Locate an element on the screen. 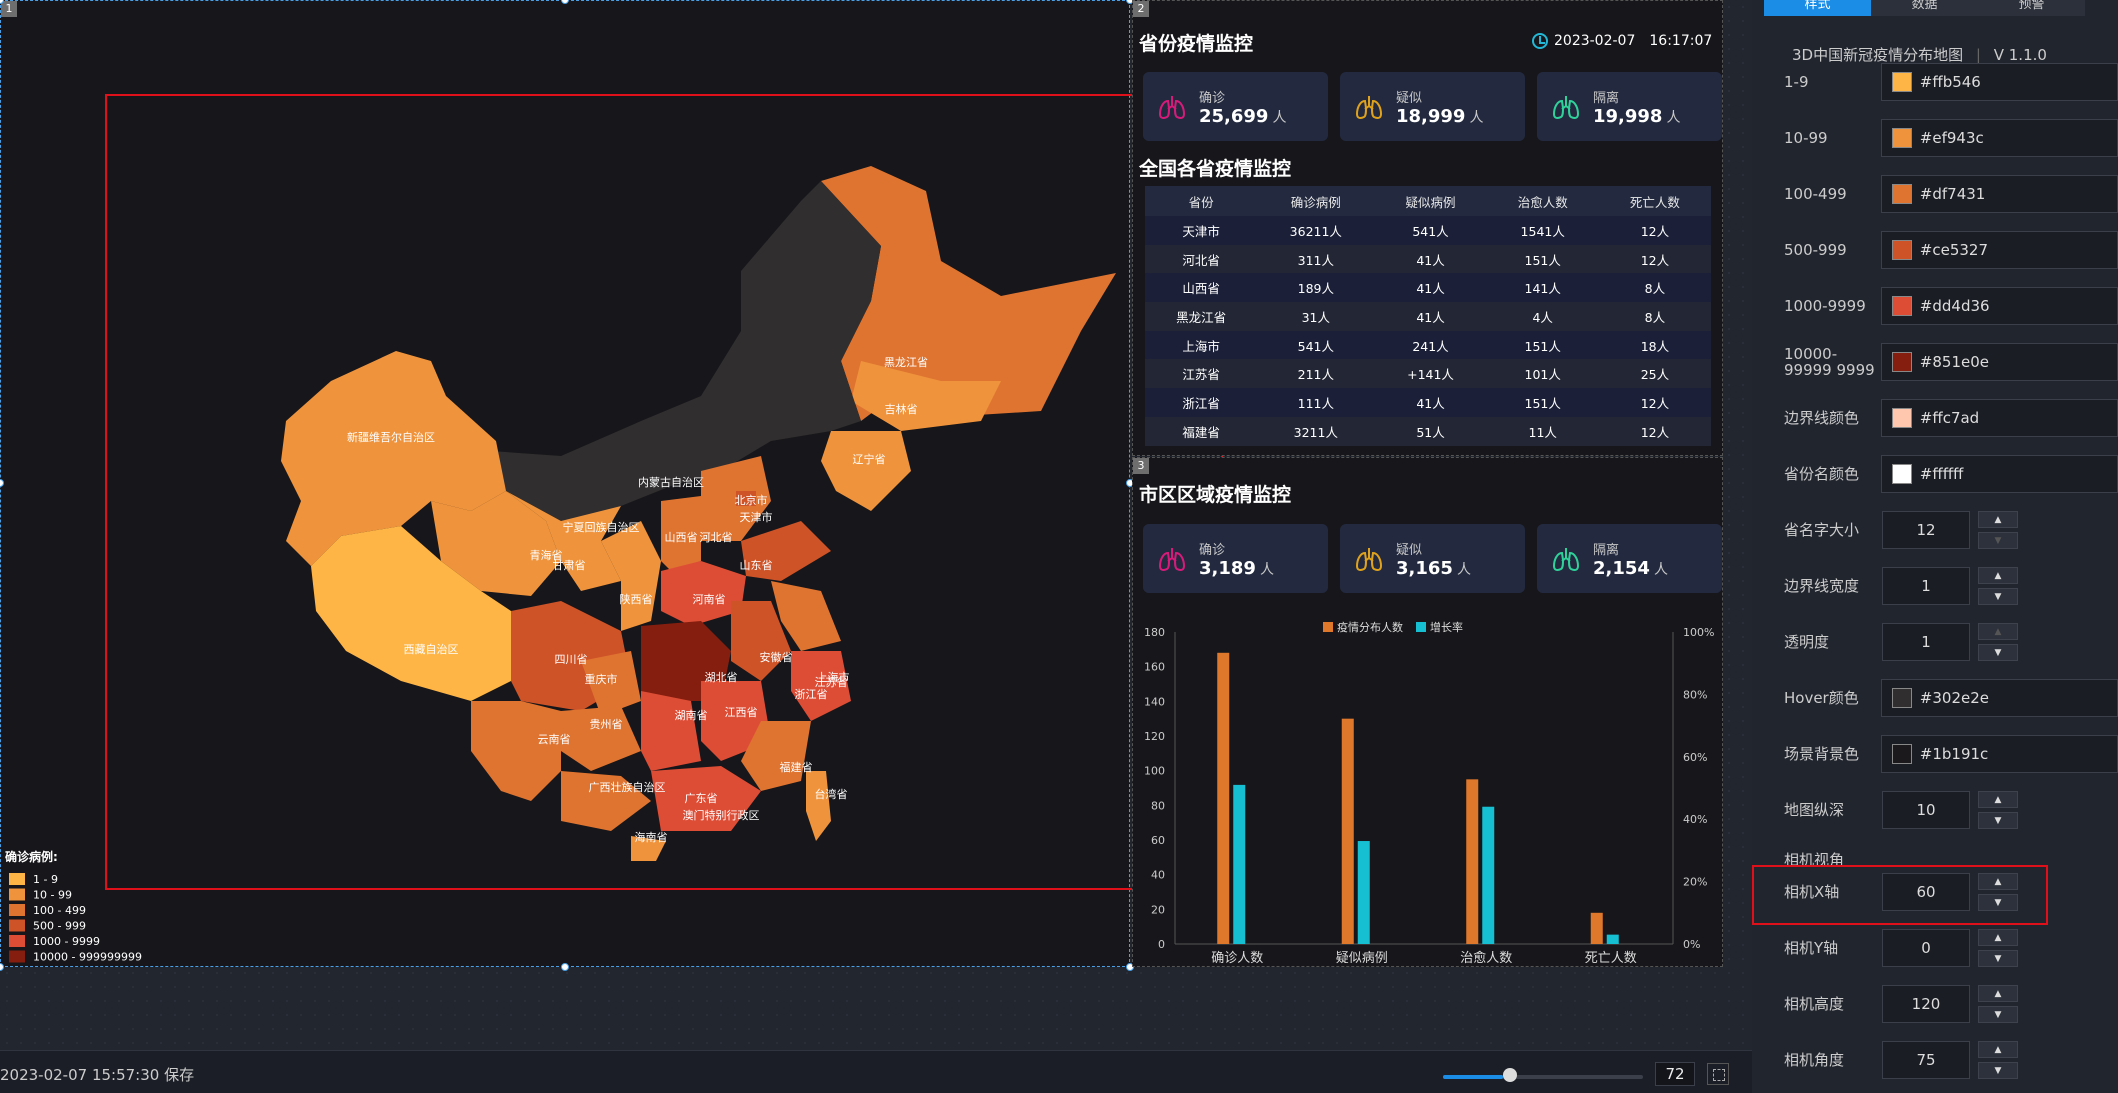  table-cell: 41人 is located at coordinates (1430, 402).